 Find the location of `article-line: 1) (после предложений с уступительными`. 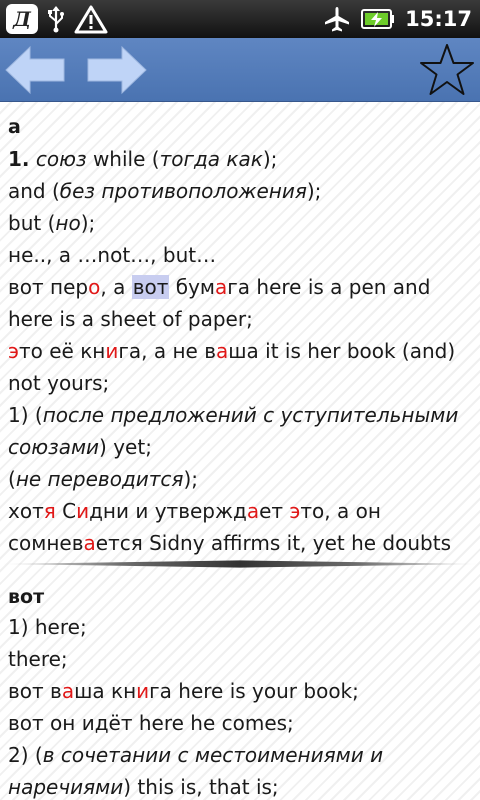

article-line: 1) (после предложений с уступительными is located at coordinates (233, 415).